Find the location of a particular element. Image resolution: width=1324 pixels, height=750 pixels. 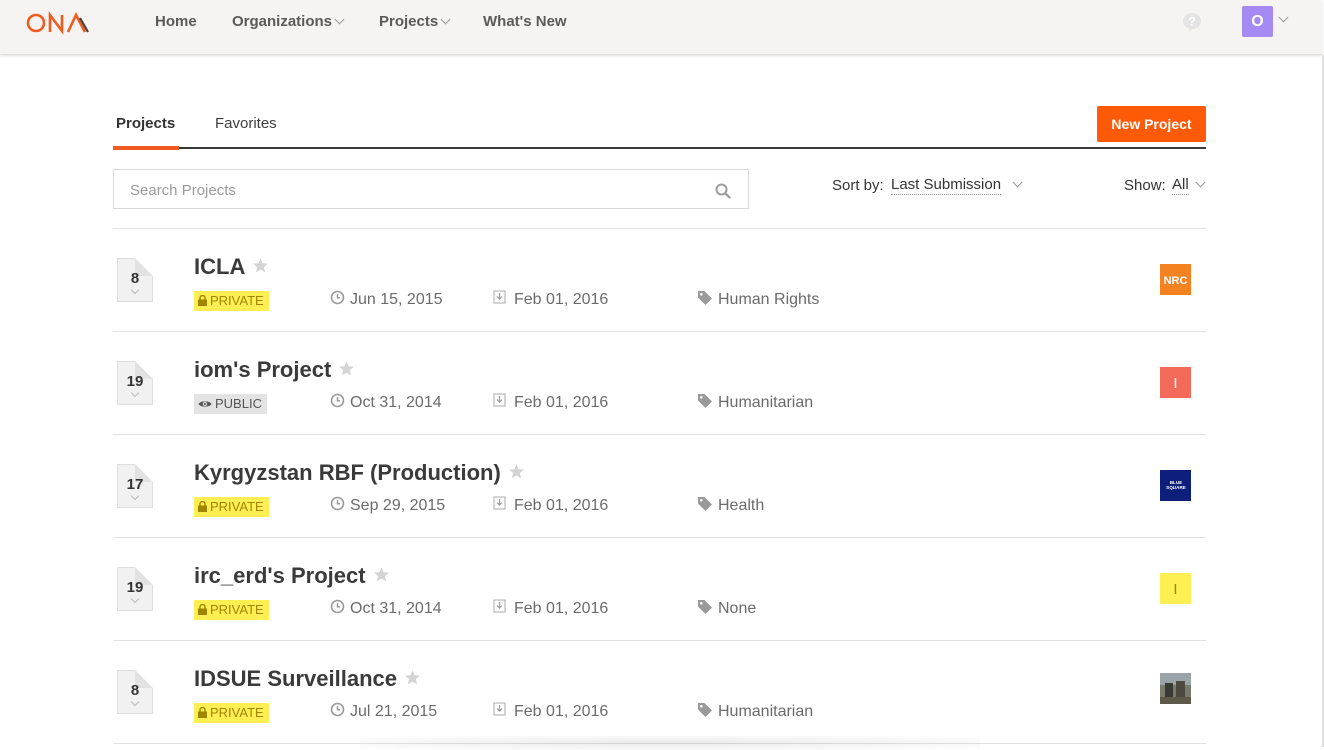

help-icon: ? is located at coordinates (1192, 22).